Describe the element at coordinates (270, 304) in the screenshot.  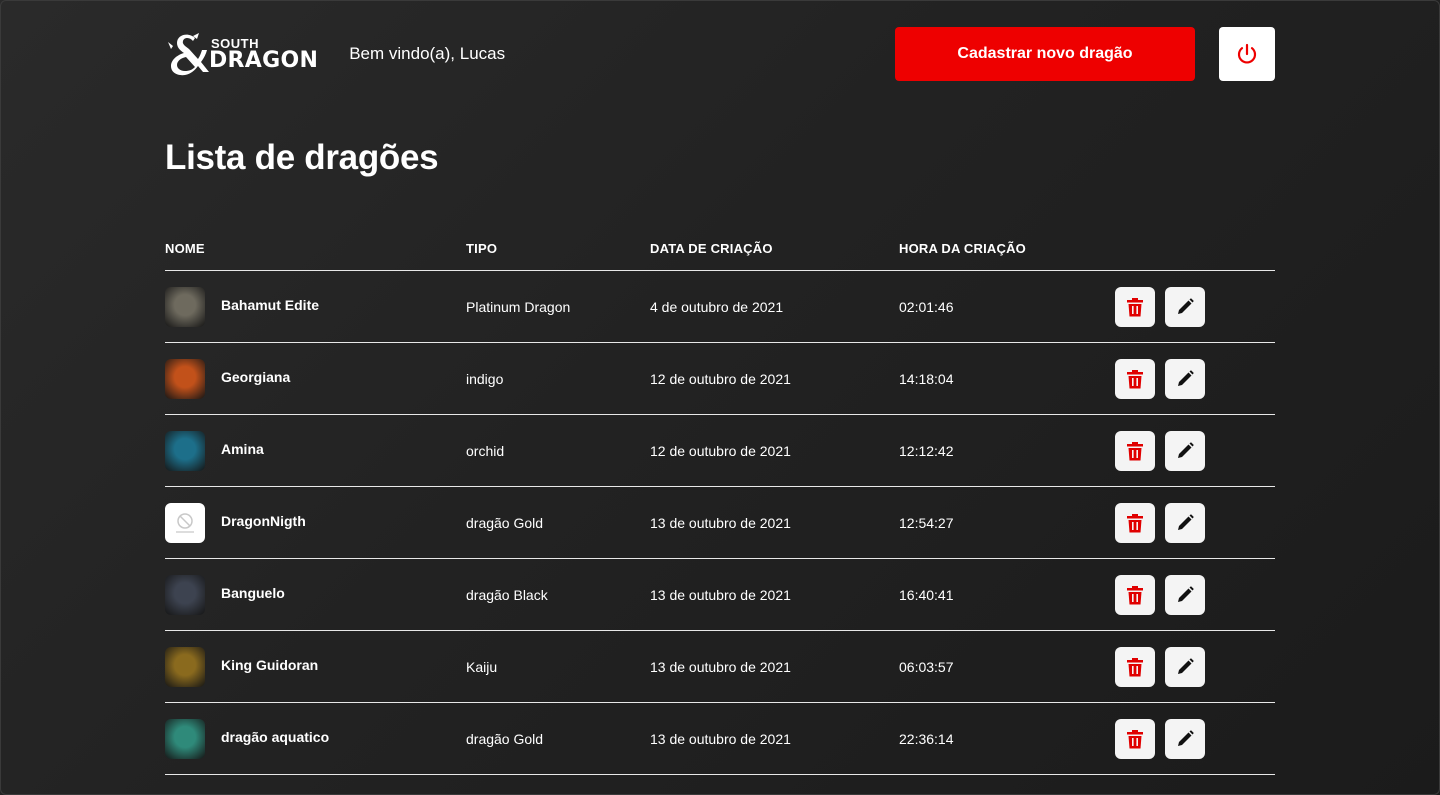
I see `dragon-name: Bahamut Edite` at that location.